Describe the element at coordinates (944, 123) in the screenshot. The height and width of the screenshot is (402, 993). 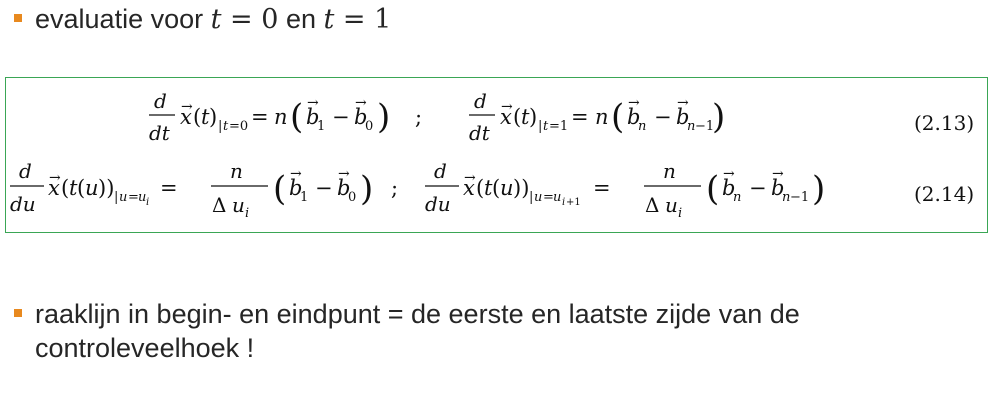
I see `equation-number-2-13: (2.13)` at that location.